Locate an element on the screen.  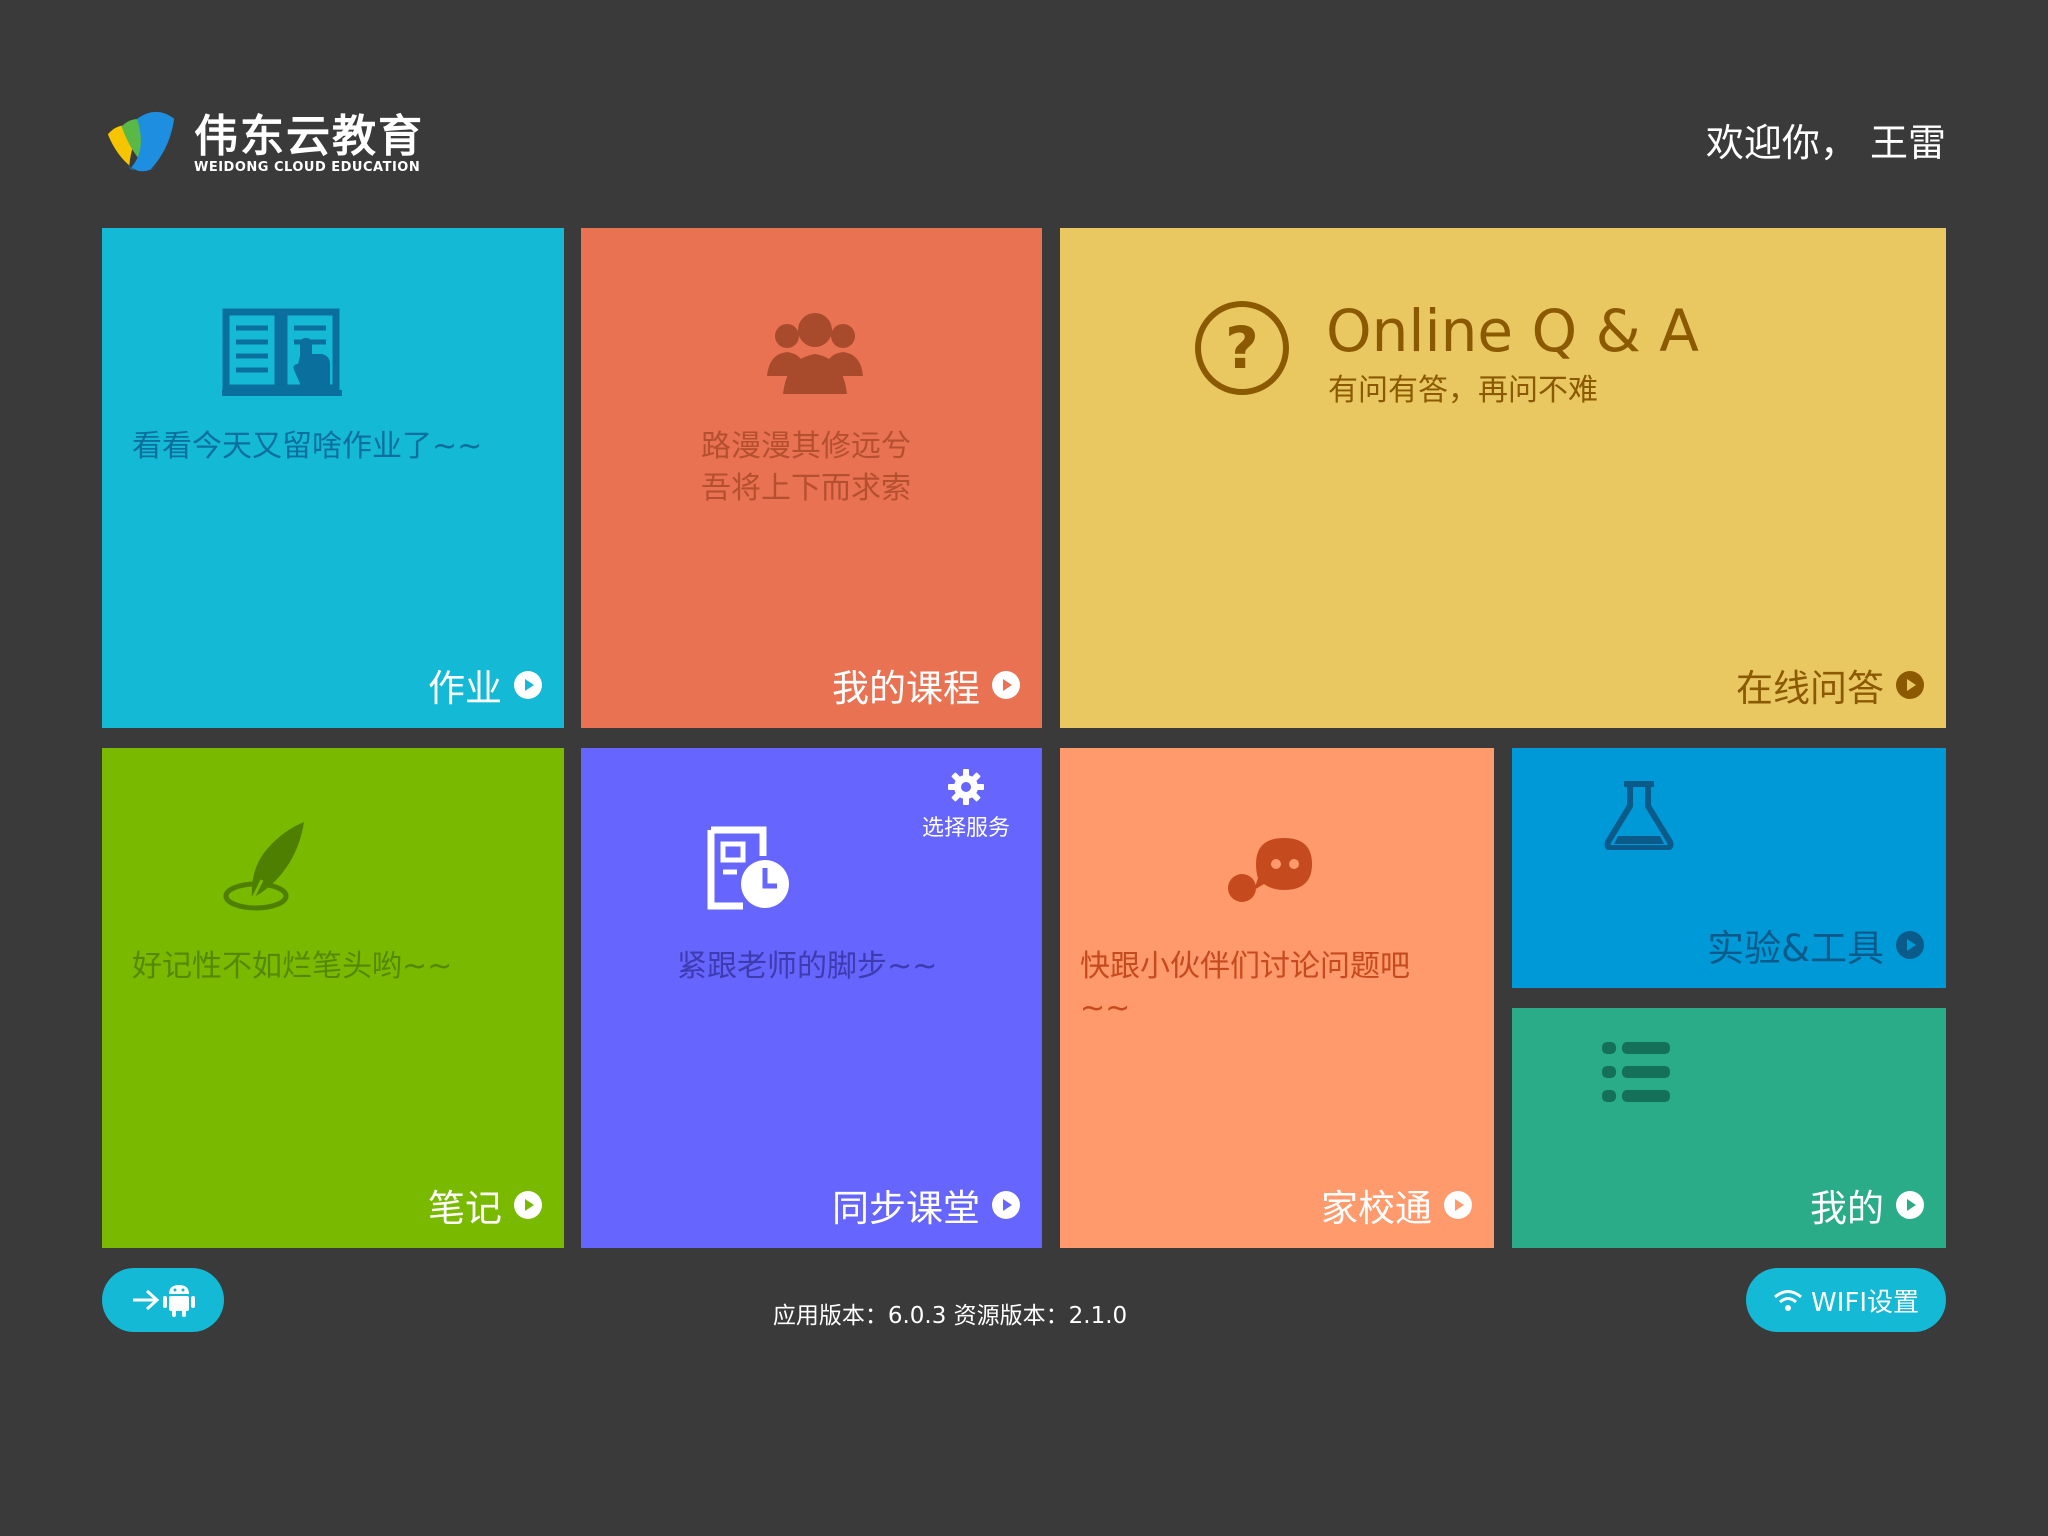
course-desc-1: 路漫漫其修远兮 is located at coordinates (806, 446).